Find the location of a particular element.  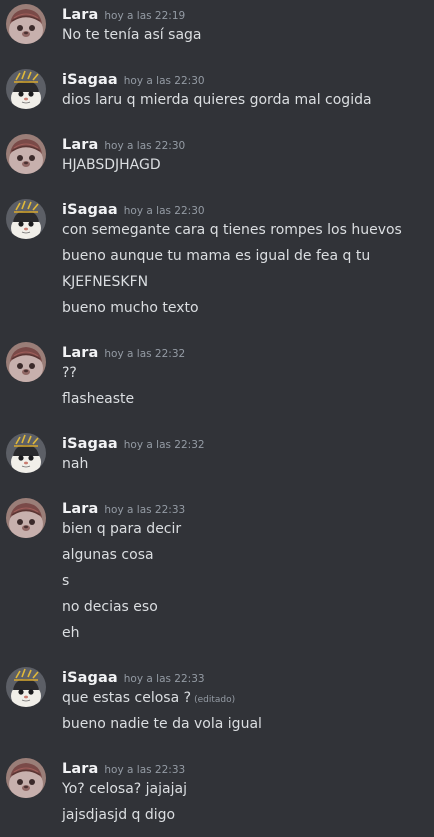

message-text: ?? is located at coordinates (69, 373).